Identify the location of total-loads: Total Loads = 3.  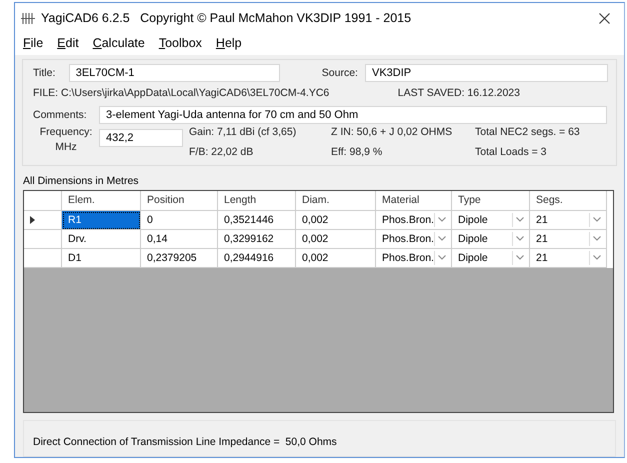
(511, 152).